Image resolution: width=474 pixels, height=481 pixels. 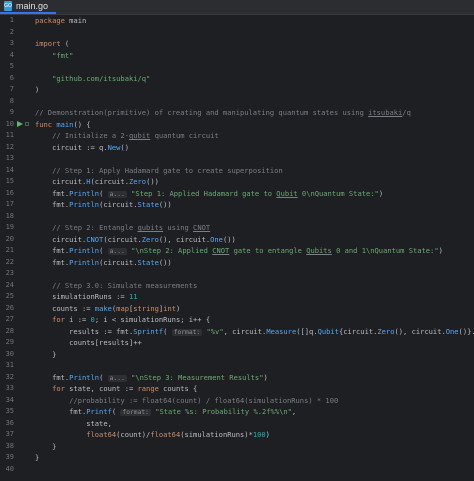 I want to click on code-line: 2, so click(x=237, y=33).